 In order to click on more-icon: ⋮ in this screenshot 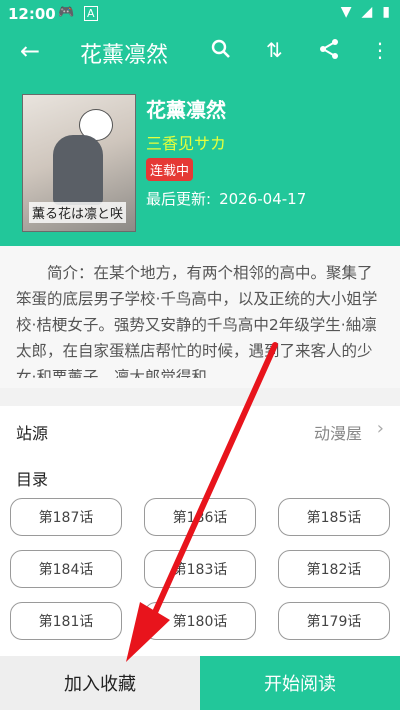, I will do `click(380, 50)`.